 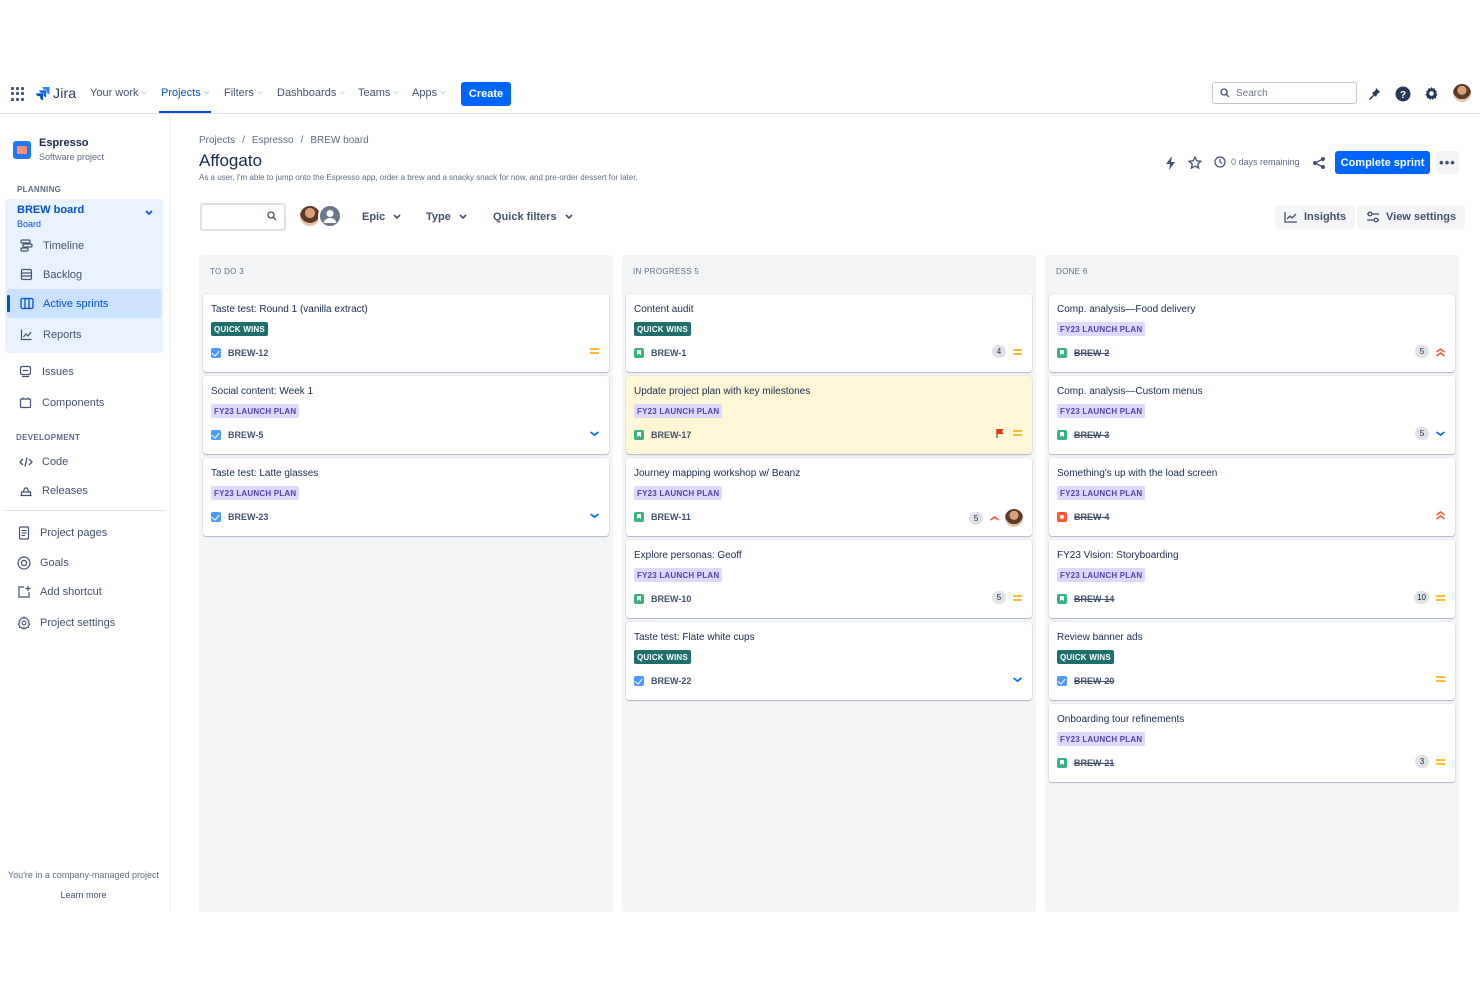 I want to click on sidebar-item-active-sprints: Active sprints, so click(x=63, y=303).